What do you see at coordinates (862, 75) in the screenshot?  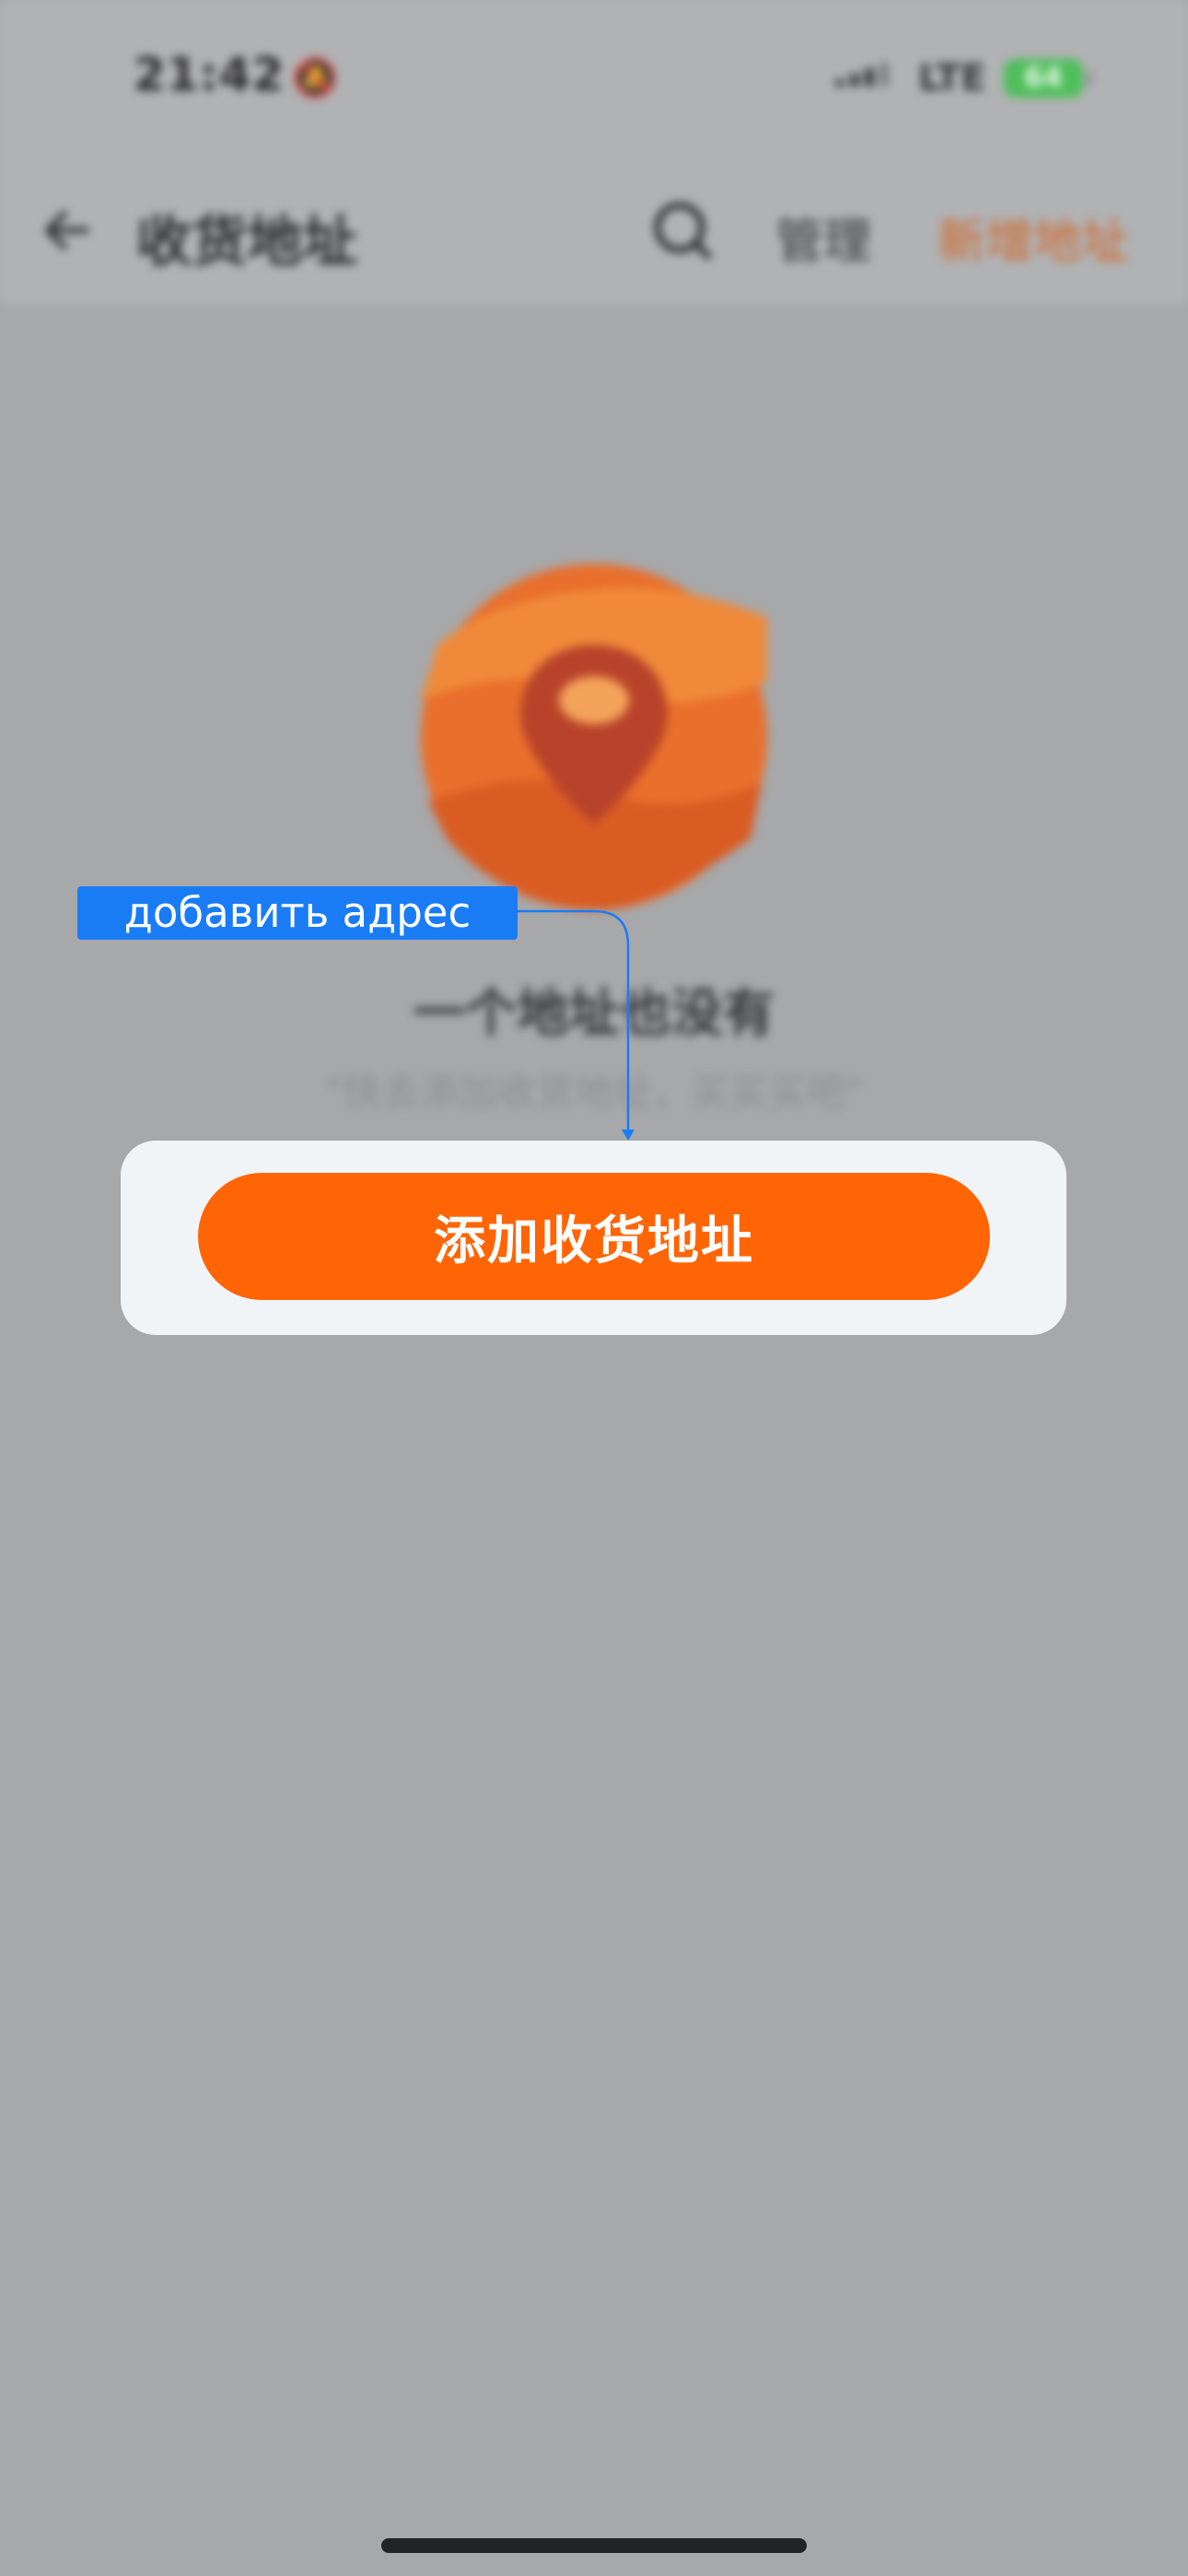 I see `signal-icon` at bounding box center [862, 75].